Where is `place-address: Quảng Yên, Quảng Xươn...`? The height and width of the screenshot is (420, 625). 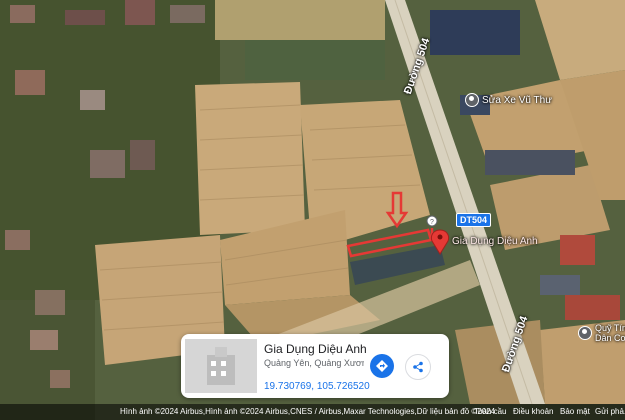
place-address: Quảng Yên, Quảng Xươn... is located at coordinates (314, 363).